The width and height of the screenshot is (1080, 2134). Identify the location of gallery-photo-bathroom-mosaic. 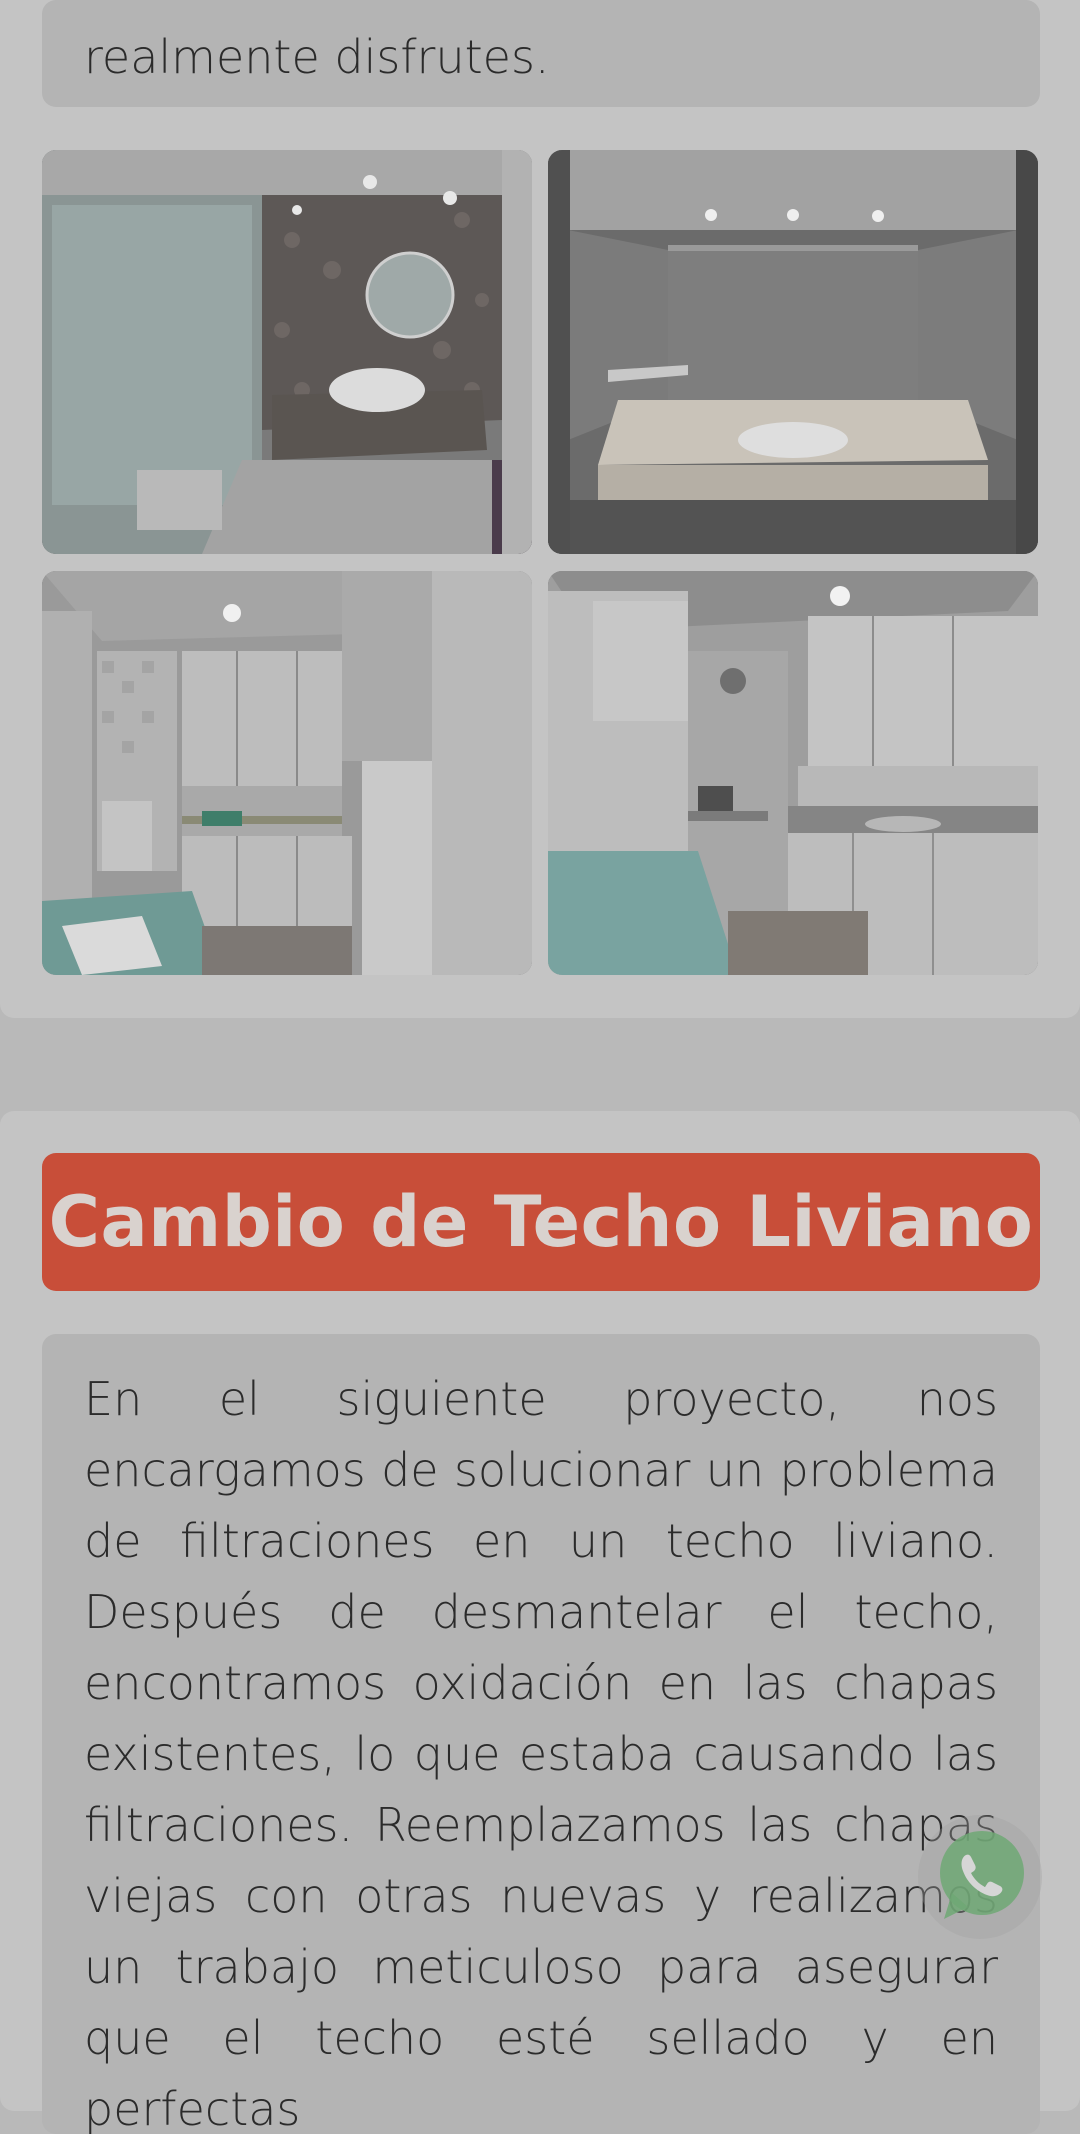
(287, 352).